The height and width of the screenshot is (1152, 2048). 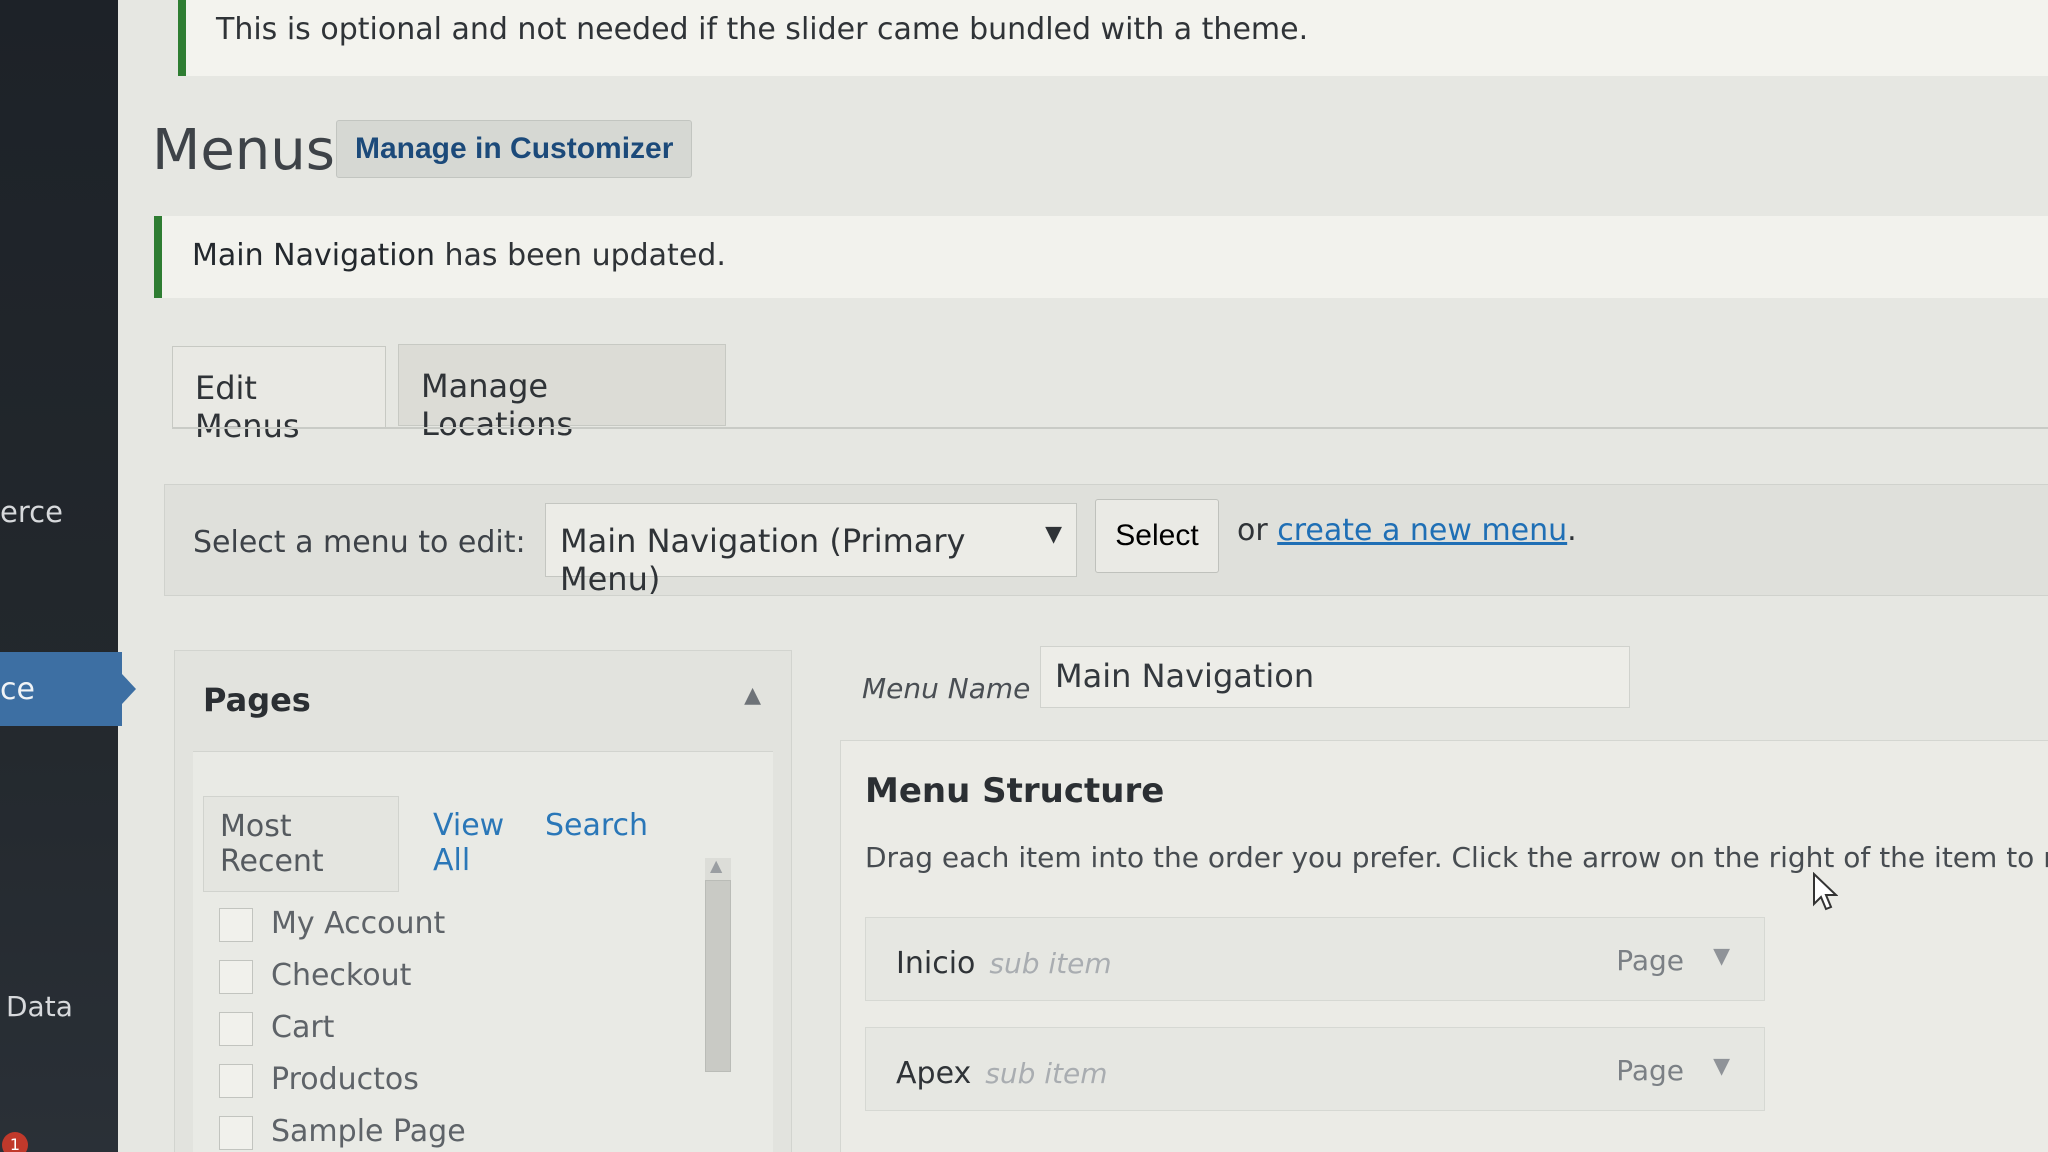 I want to click on list-item: Productos, so click(x=459, y=1080).